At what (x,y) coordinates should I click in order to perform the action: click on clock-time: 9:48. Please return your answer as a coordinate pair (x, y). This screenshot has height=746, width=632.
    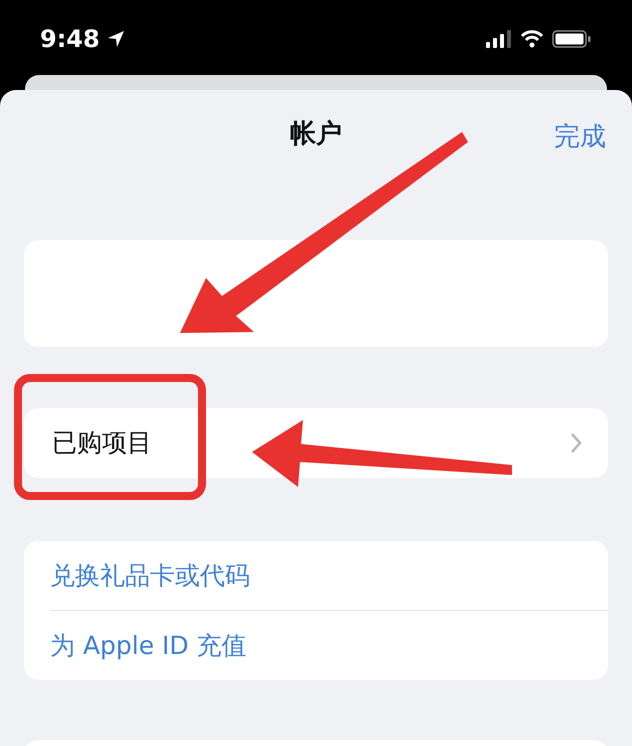
    Looking at the image, I should click on (70, 39).